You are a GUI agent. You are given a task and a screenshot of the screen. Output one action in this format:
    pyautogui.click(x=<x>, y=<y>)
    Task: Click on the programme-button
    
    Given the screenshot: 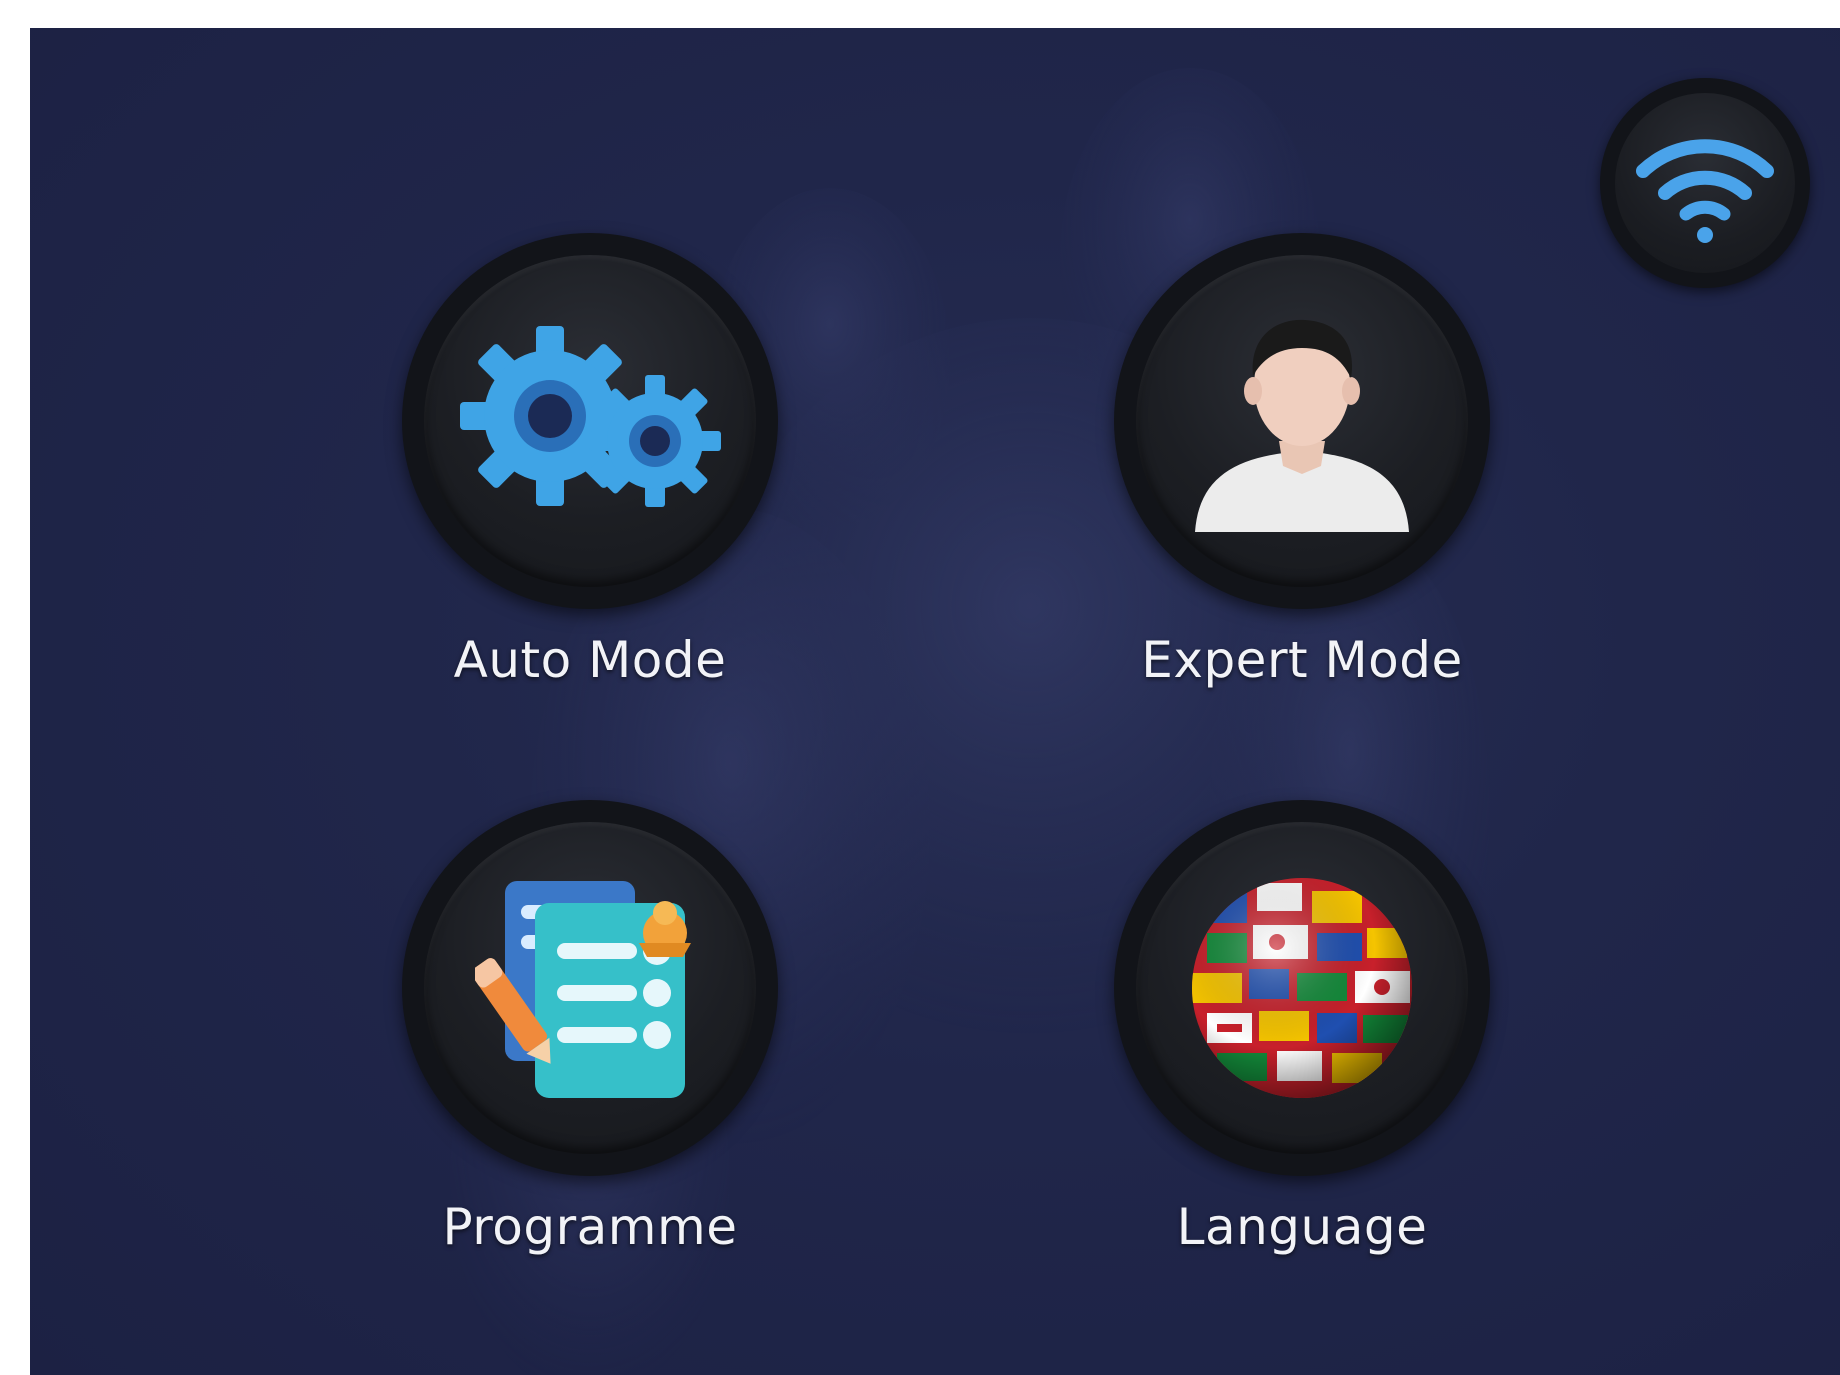 What is the action you would take?
    pyautogui.click(x=590, y=988)
    